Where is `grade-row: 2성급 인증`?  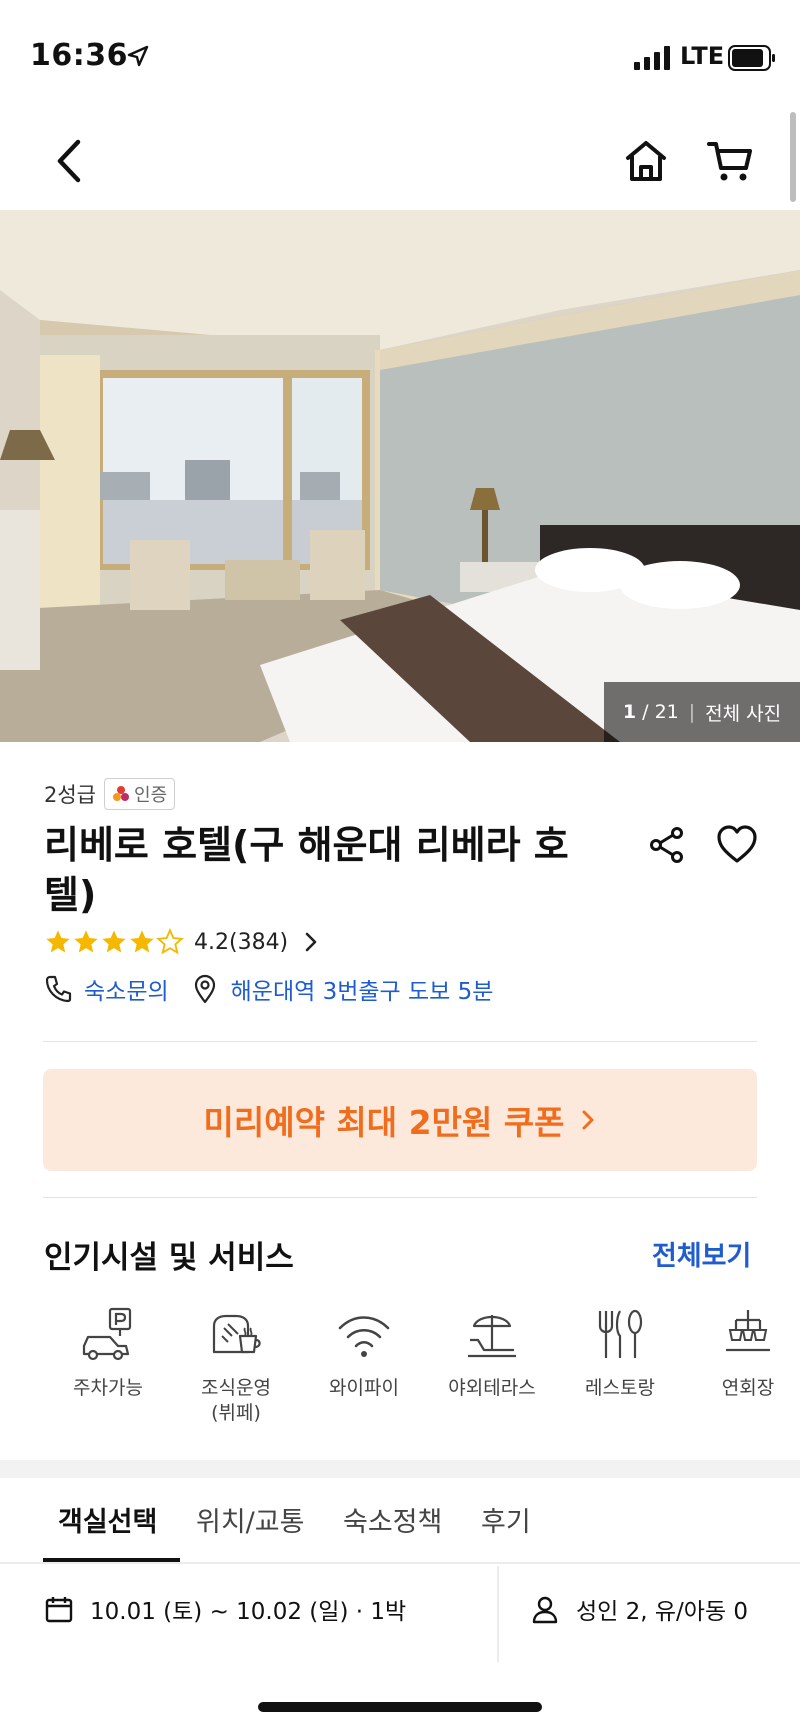 grade-row: 2성급 인증 is located at coordinates (110, 794).